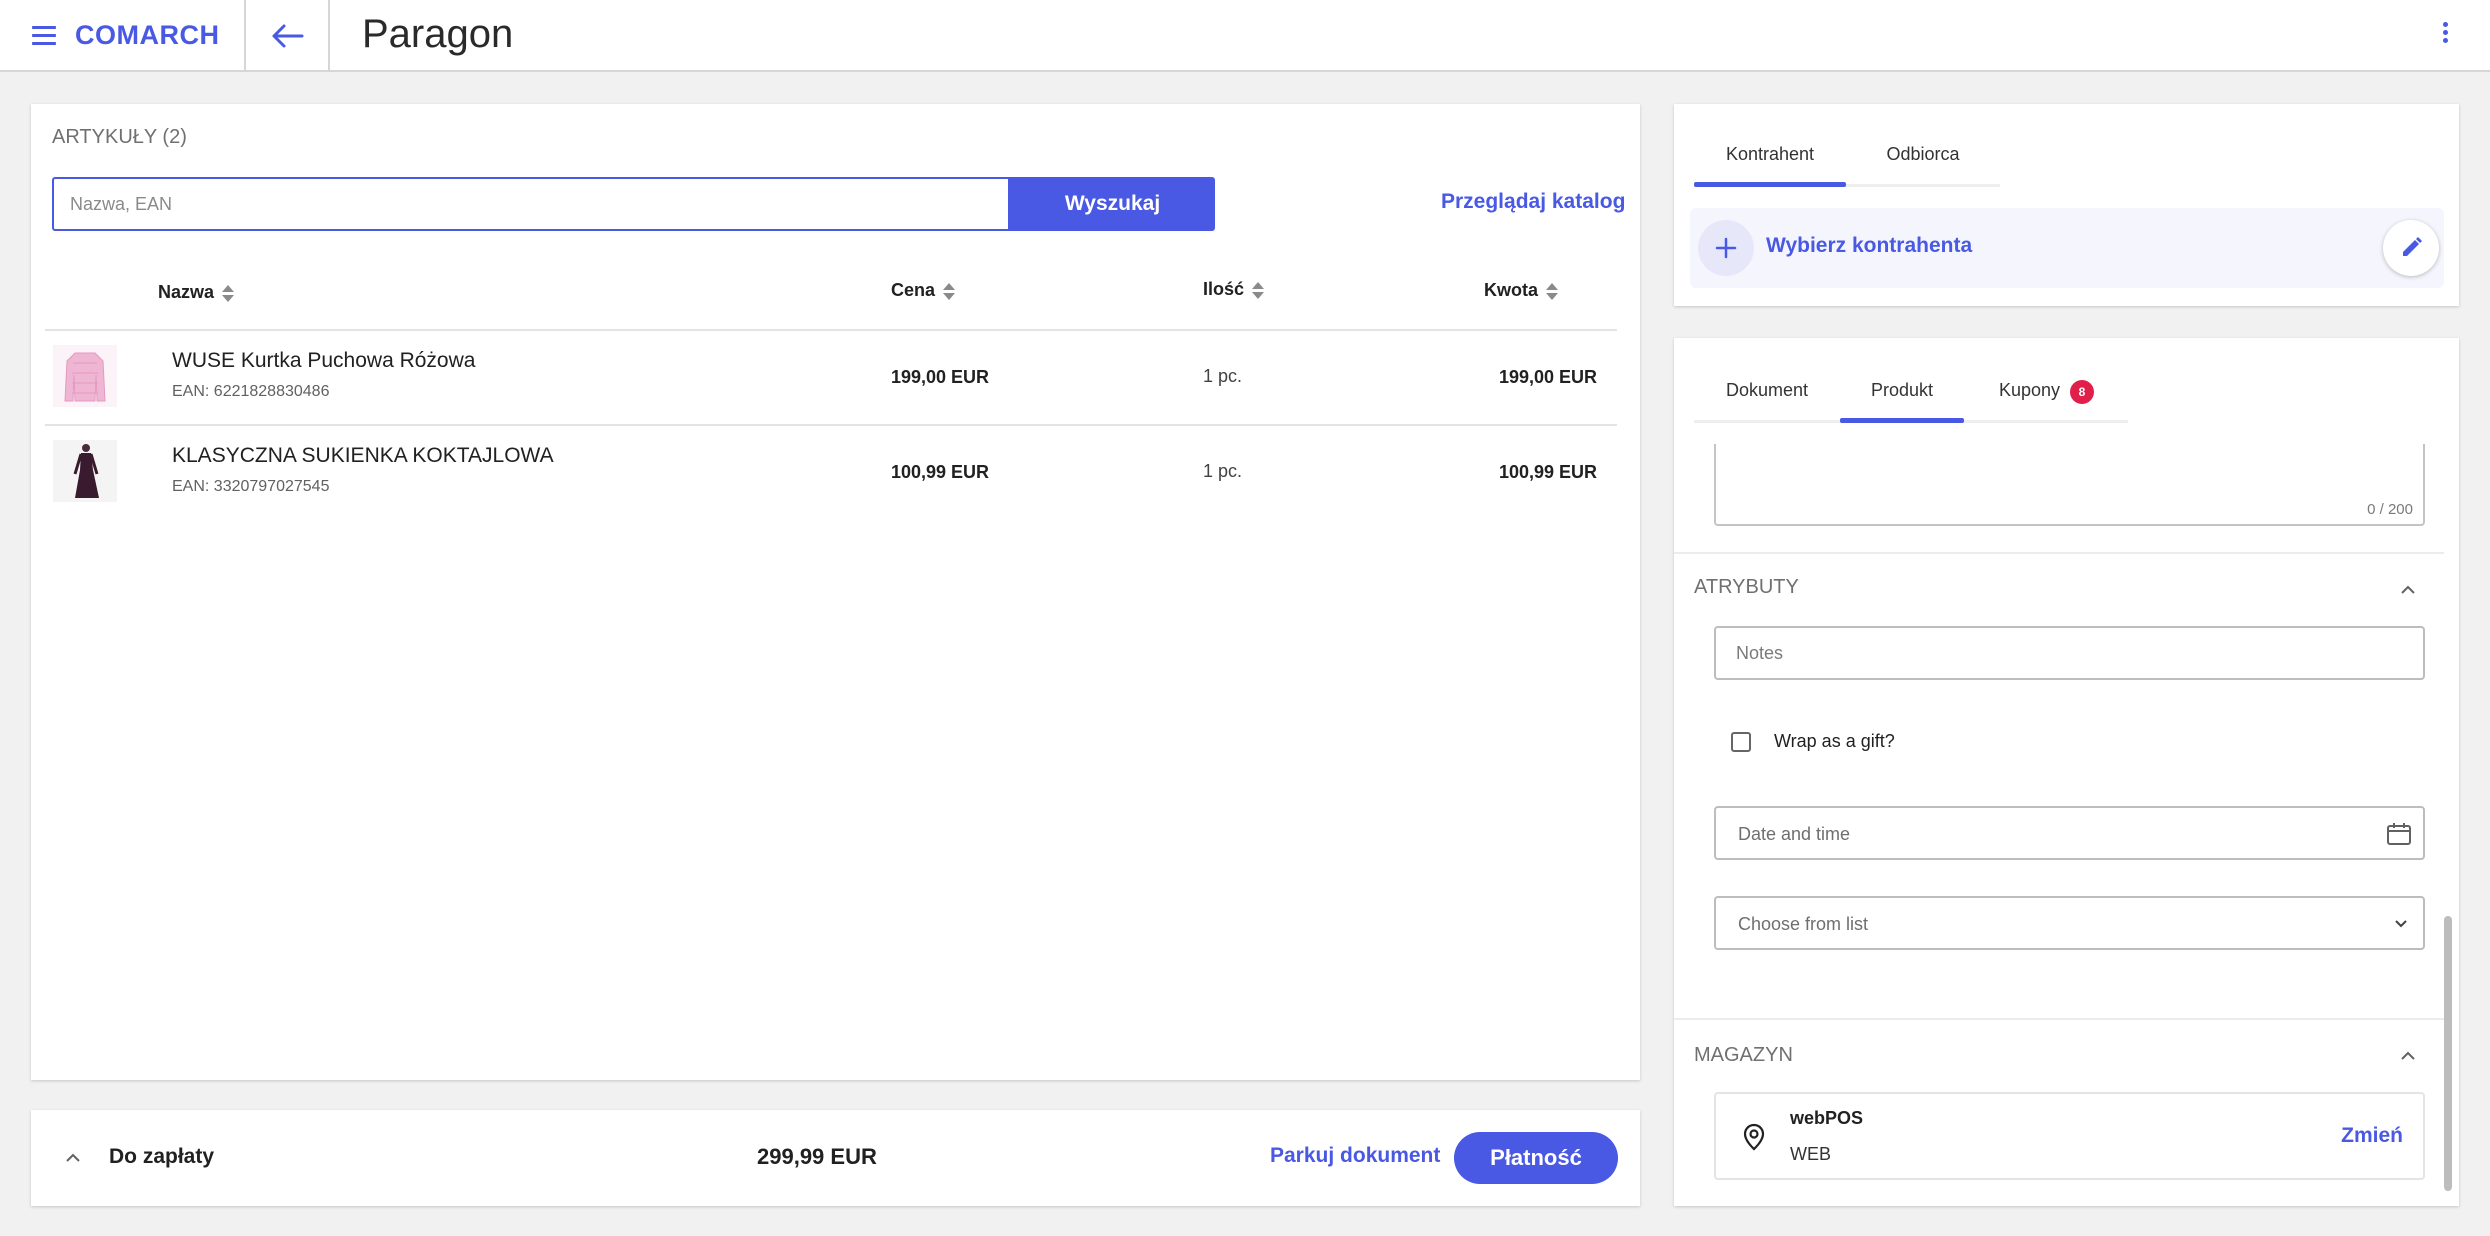  Describe the element at coordinates (1743, 1055) in the screenshot. I see `warehouse-section-label: MAGAZYN` at that location.